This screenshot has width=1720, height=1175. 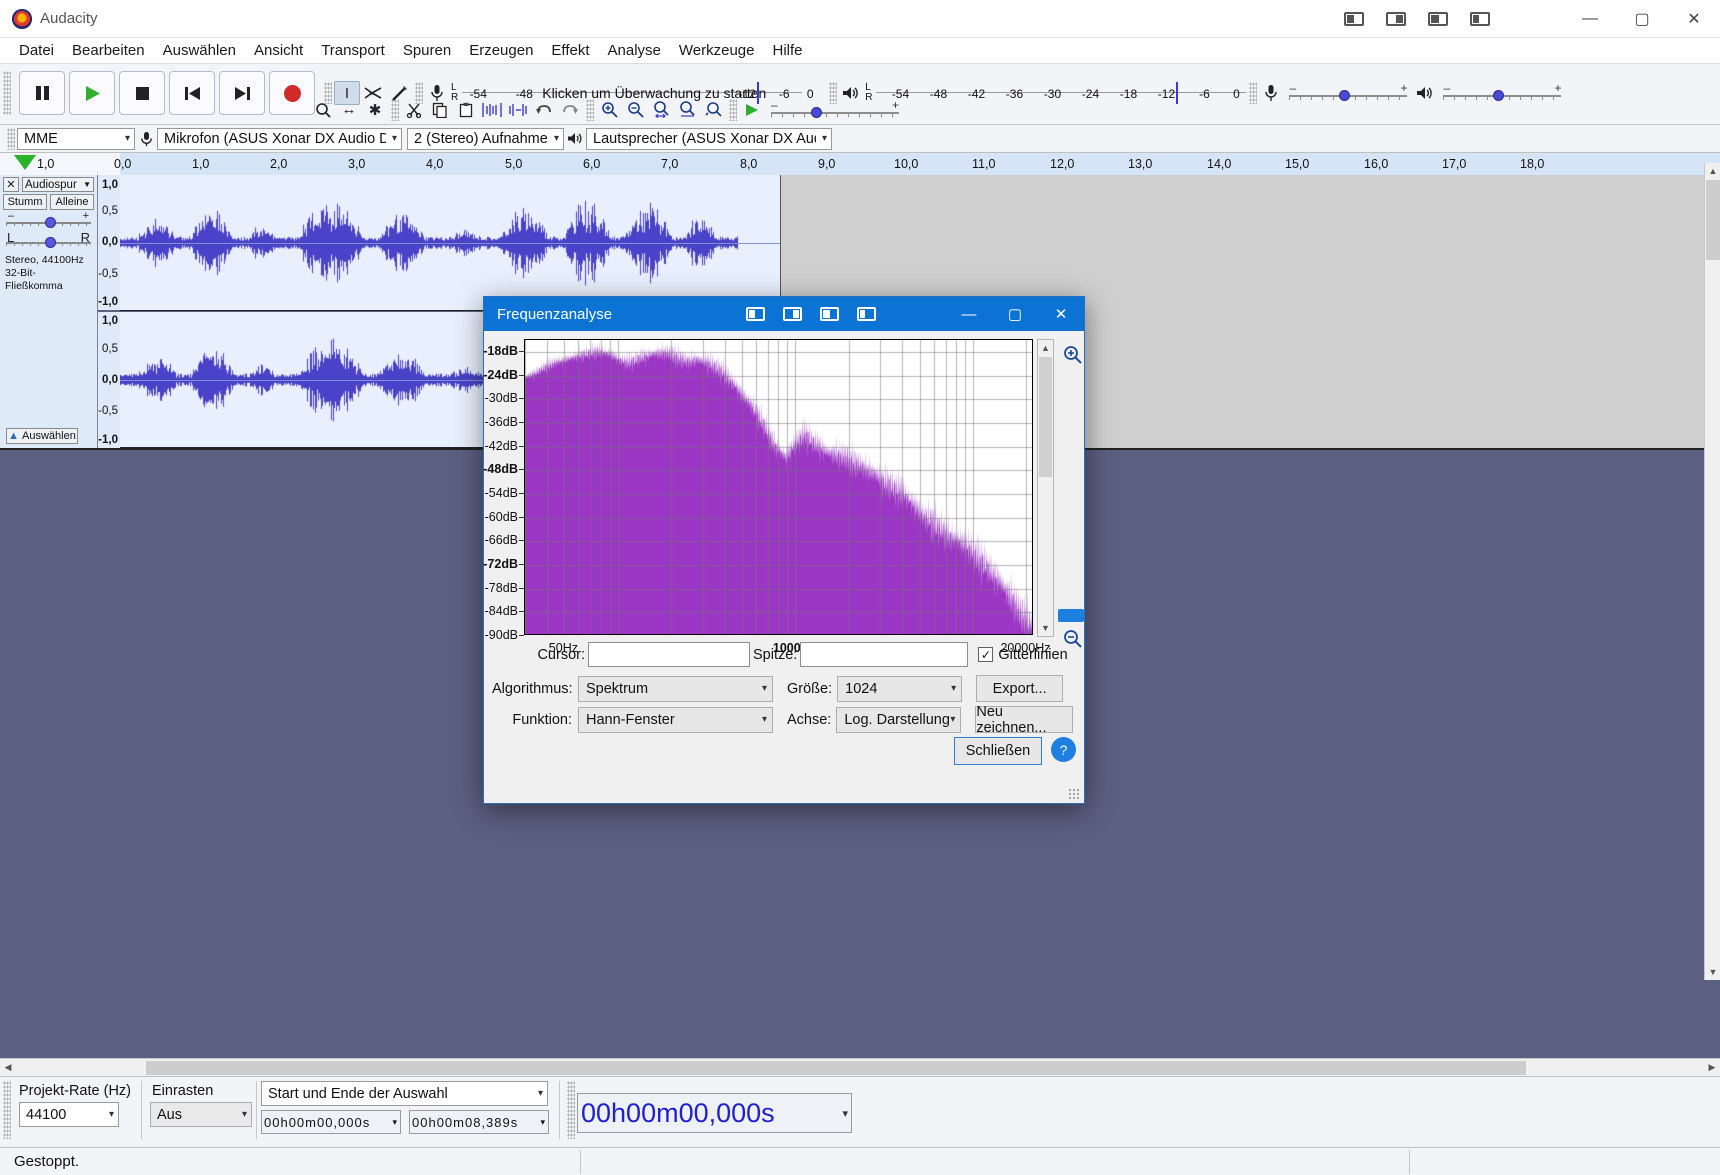 What do you see at coordinates (1043, 93) in the screenshot?
I see `playback-meter: LR -54 -48 -42 -36 -30 -24 -18 -12 -6 0` at bounding box center [1043, 93].